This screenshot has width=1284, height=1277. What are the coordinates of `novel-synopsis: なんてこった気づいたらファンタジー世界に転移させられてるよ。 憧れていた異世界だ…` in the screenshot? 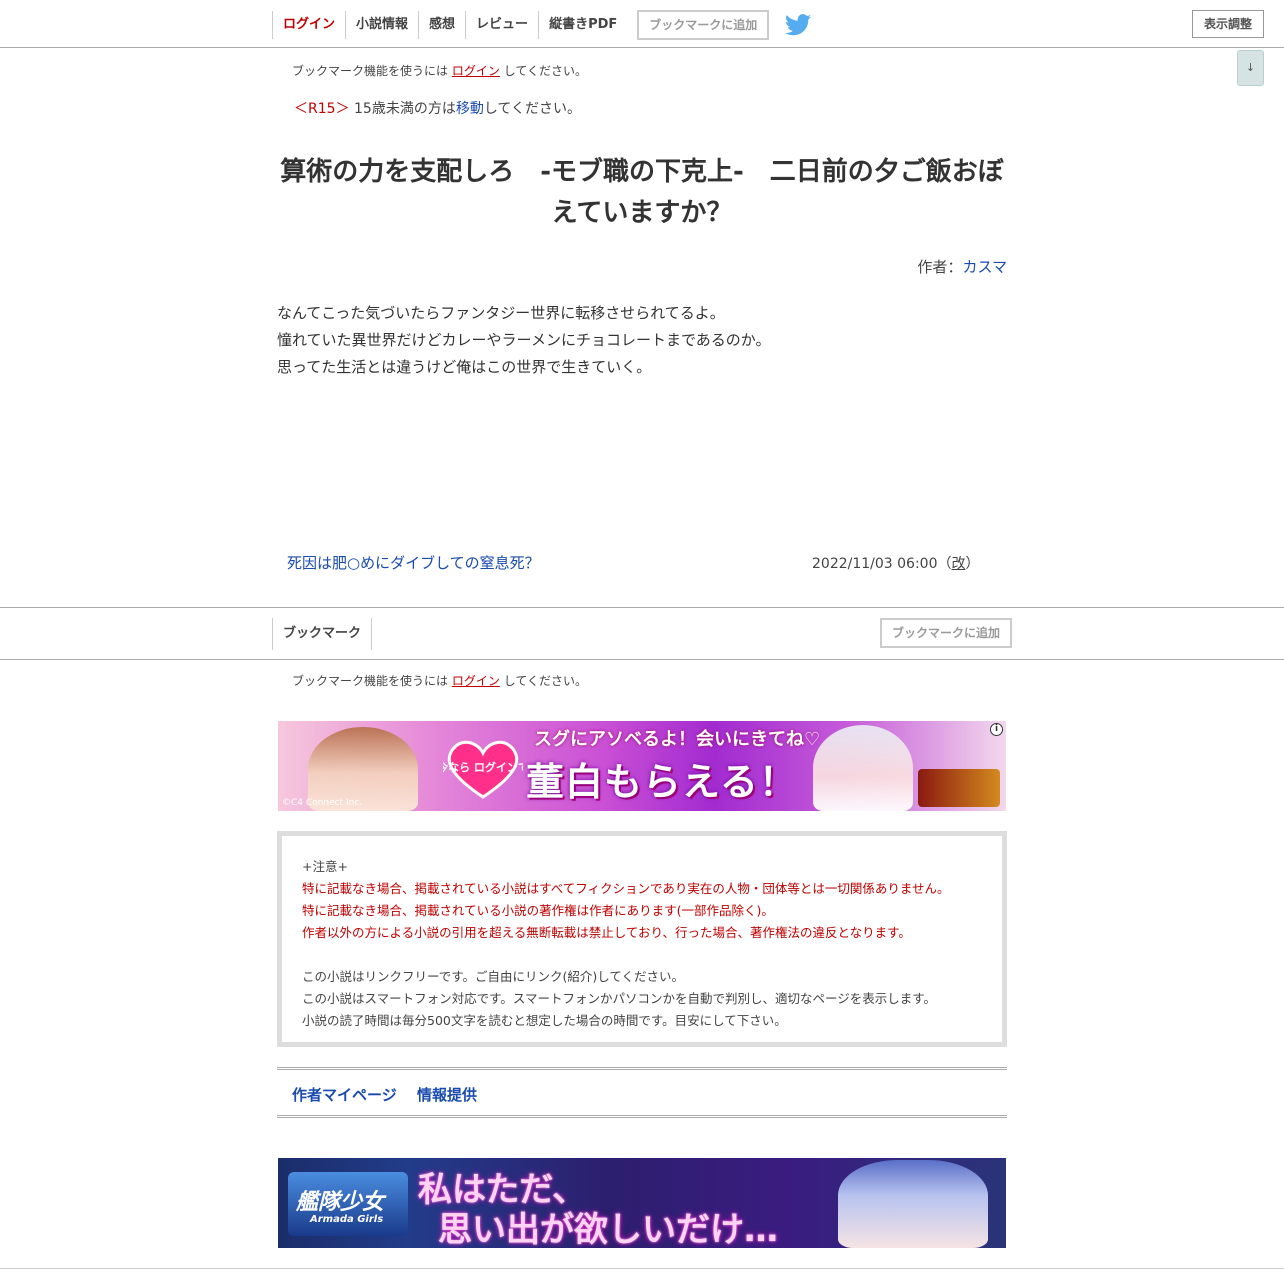 It's located at (642, 340).